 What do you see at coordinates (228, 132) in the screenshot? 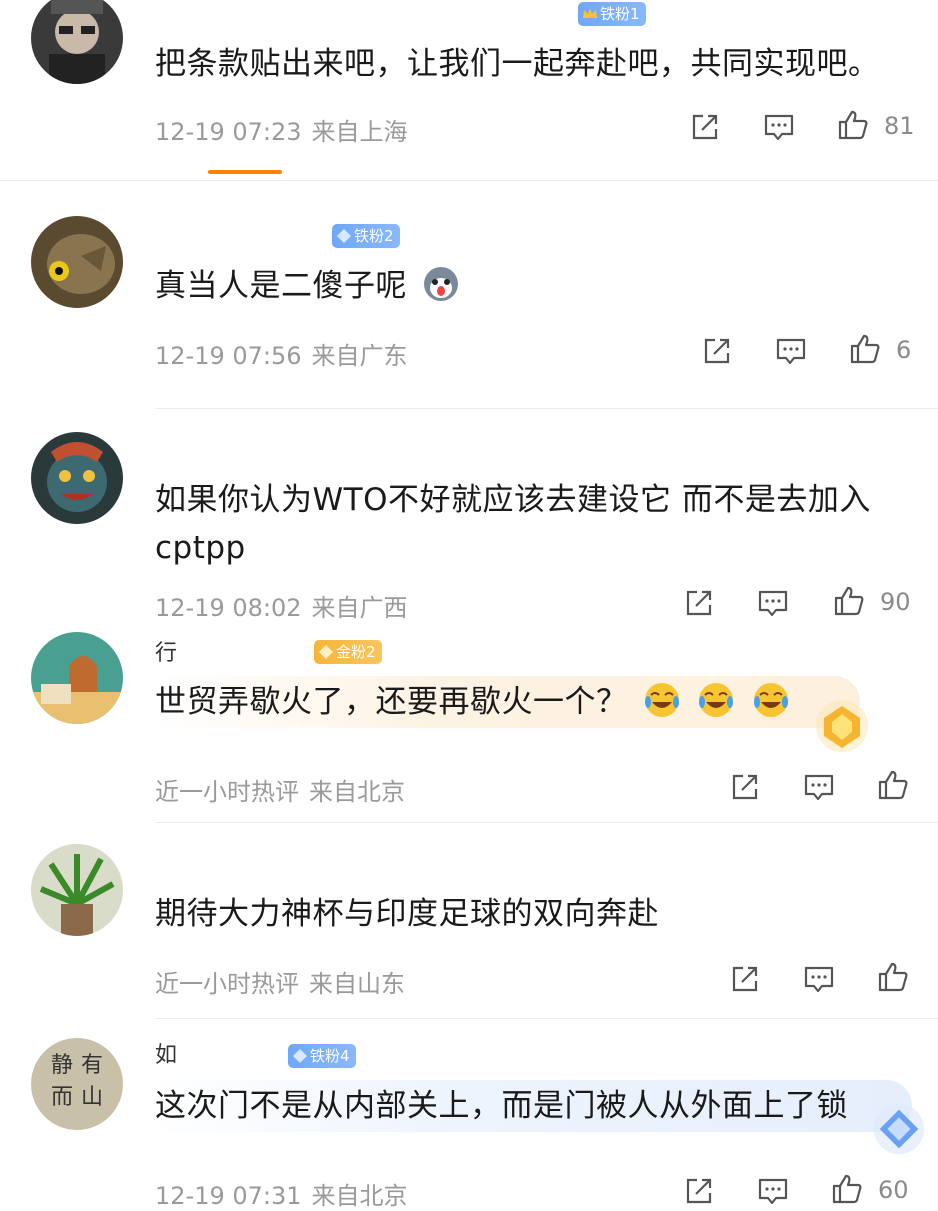
I see `comment-time: 12-19 07:23` at bounding box center [228, 132].